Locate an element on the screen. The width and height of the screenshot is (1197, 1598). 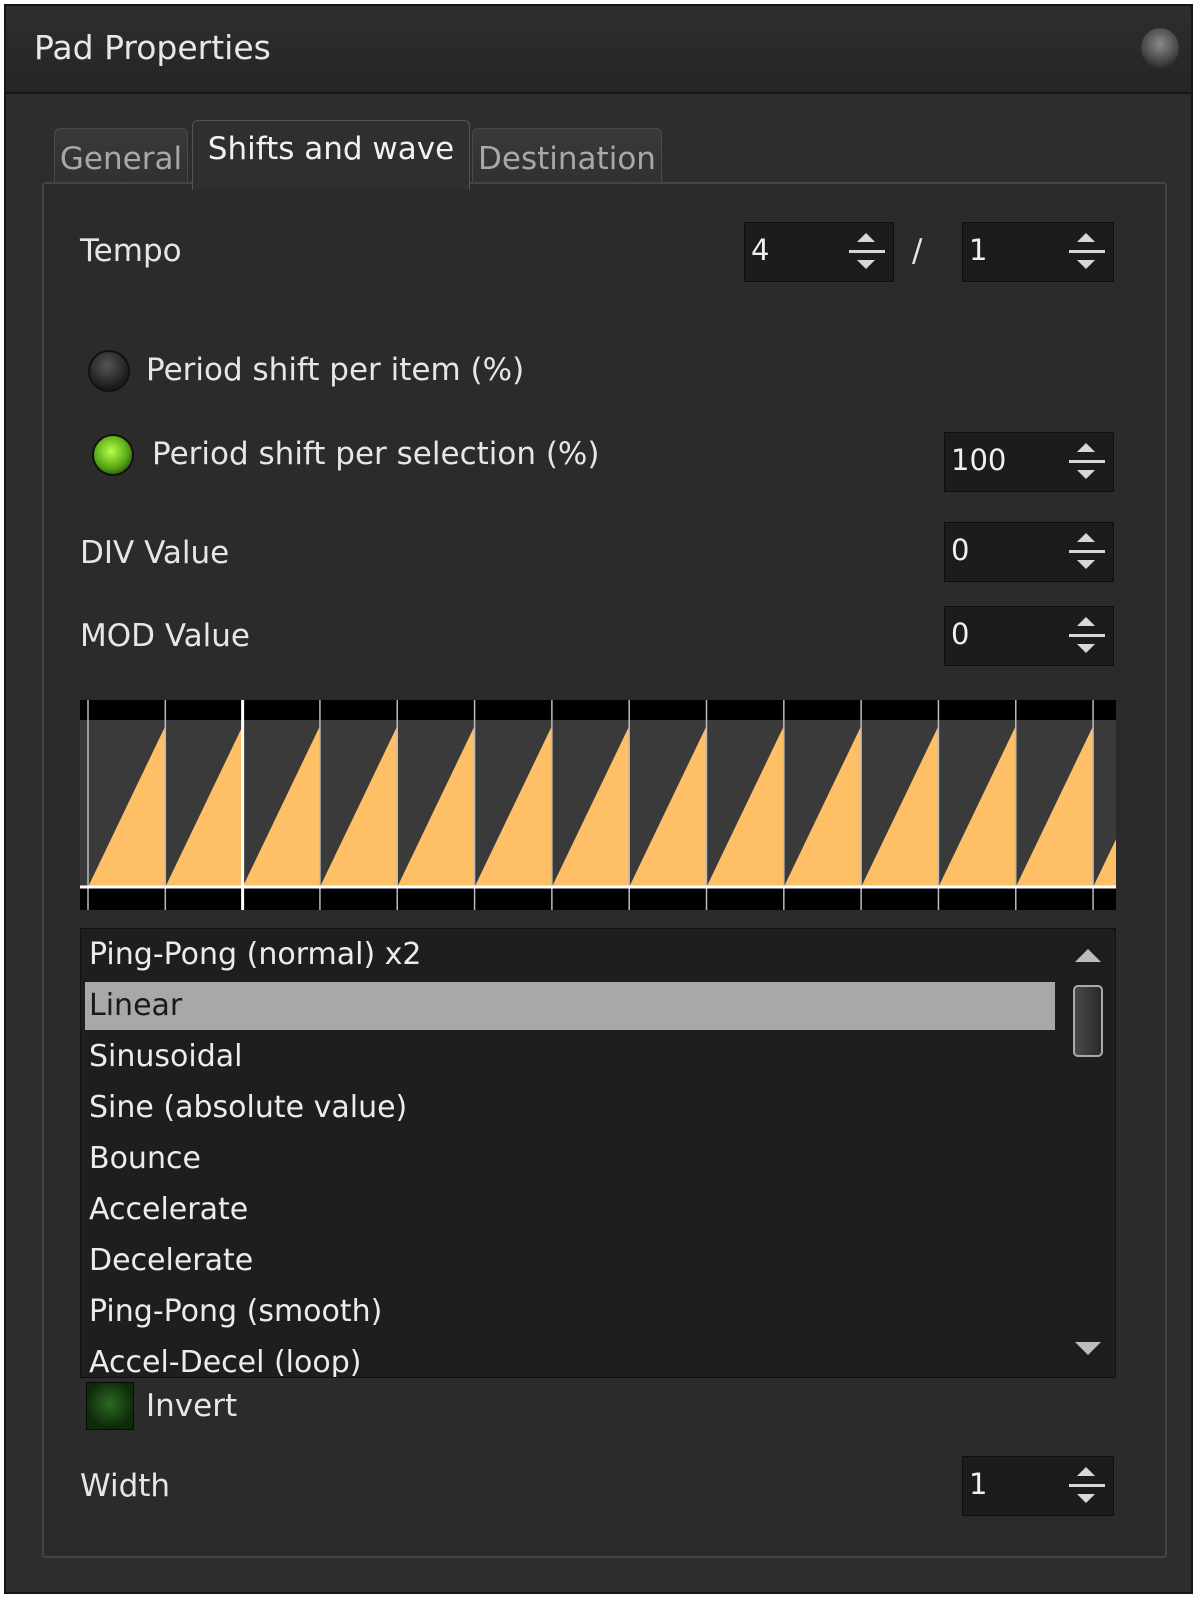
window-title: Pad Properties is located at coordinates (152, 47).